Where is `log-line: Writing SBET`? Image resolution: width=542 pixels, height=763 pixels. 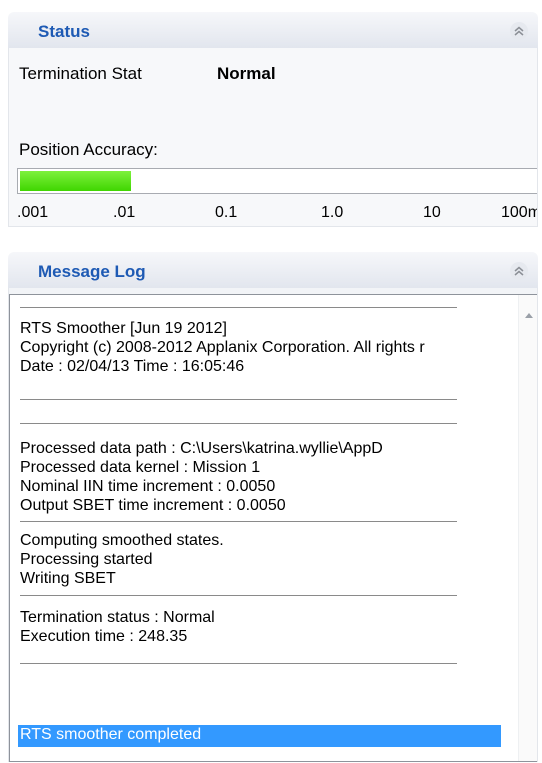
log-line: Writing SBET is located at coordinates (68, 578).